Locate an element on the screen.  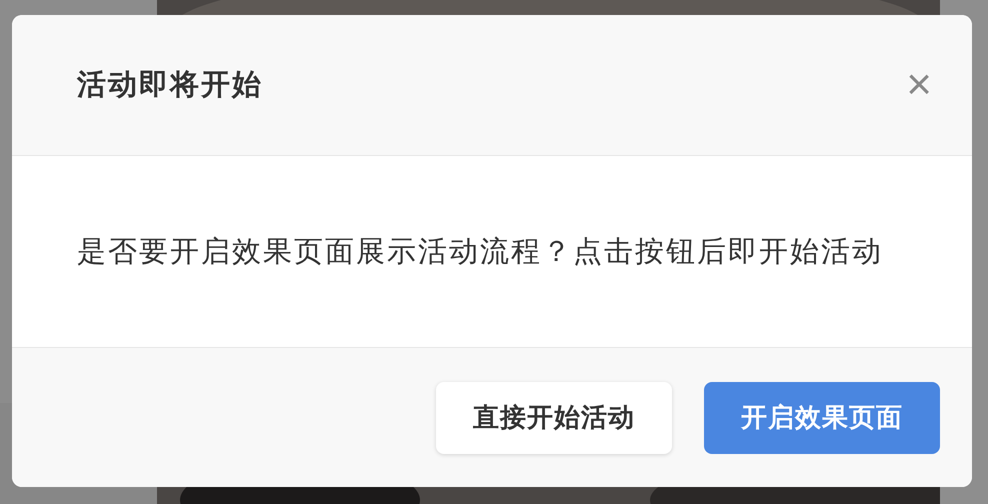
dialog-title: 活动即将开始 is located at coordinates (170, 84).